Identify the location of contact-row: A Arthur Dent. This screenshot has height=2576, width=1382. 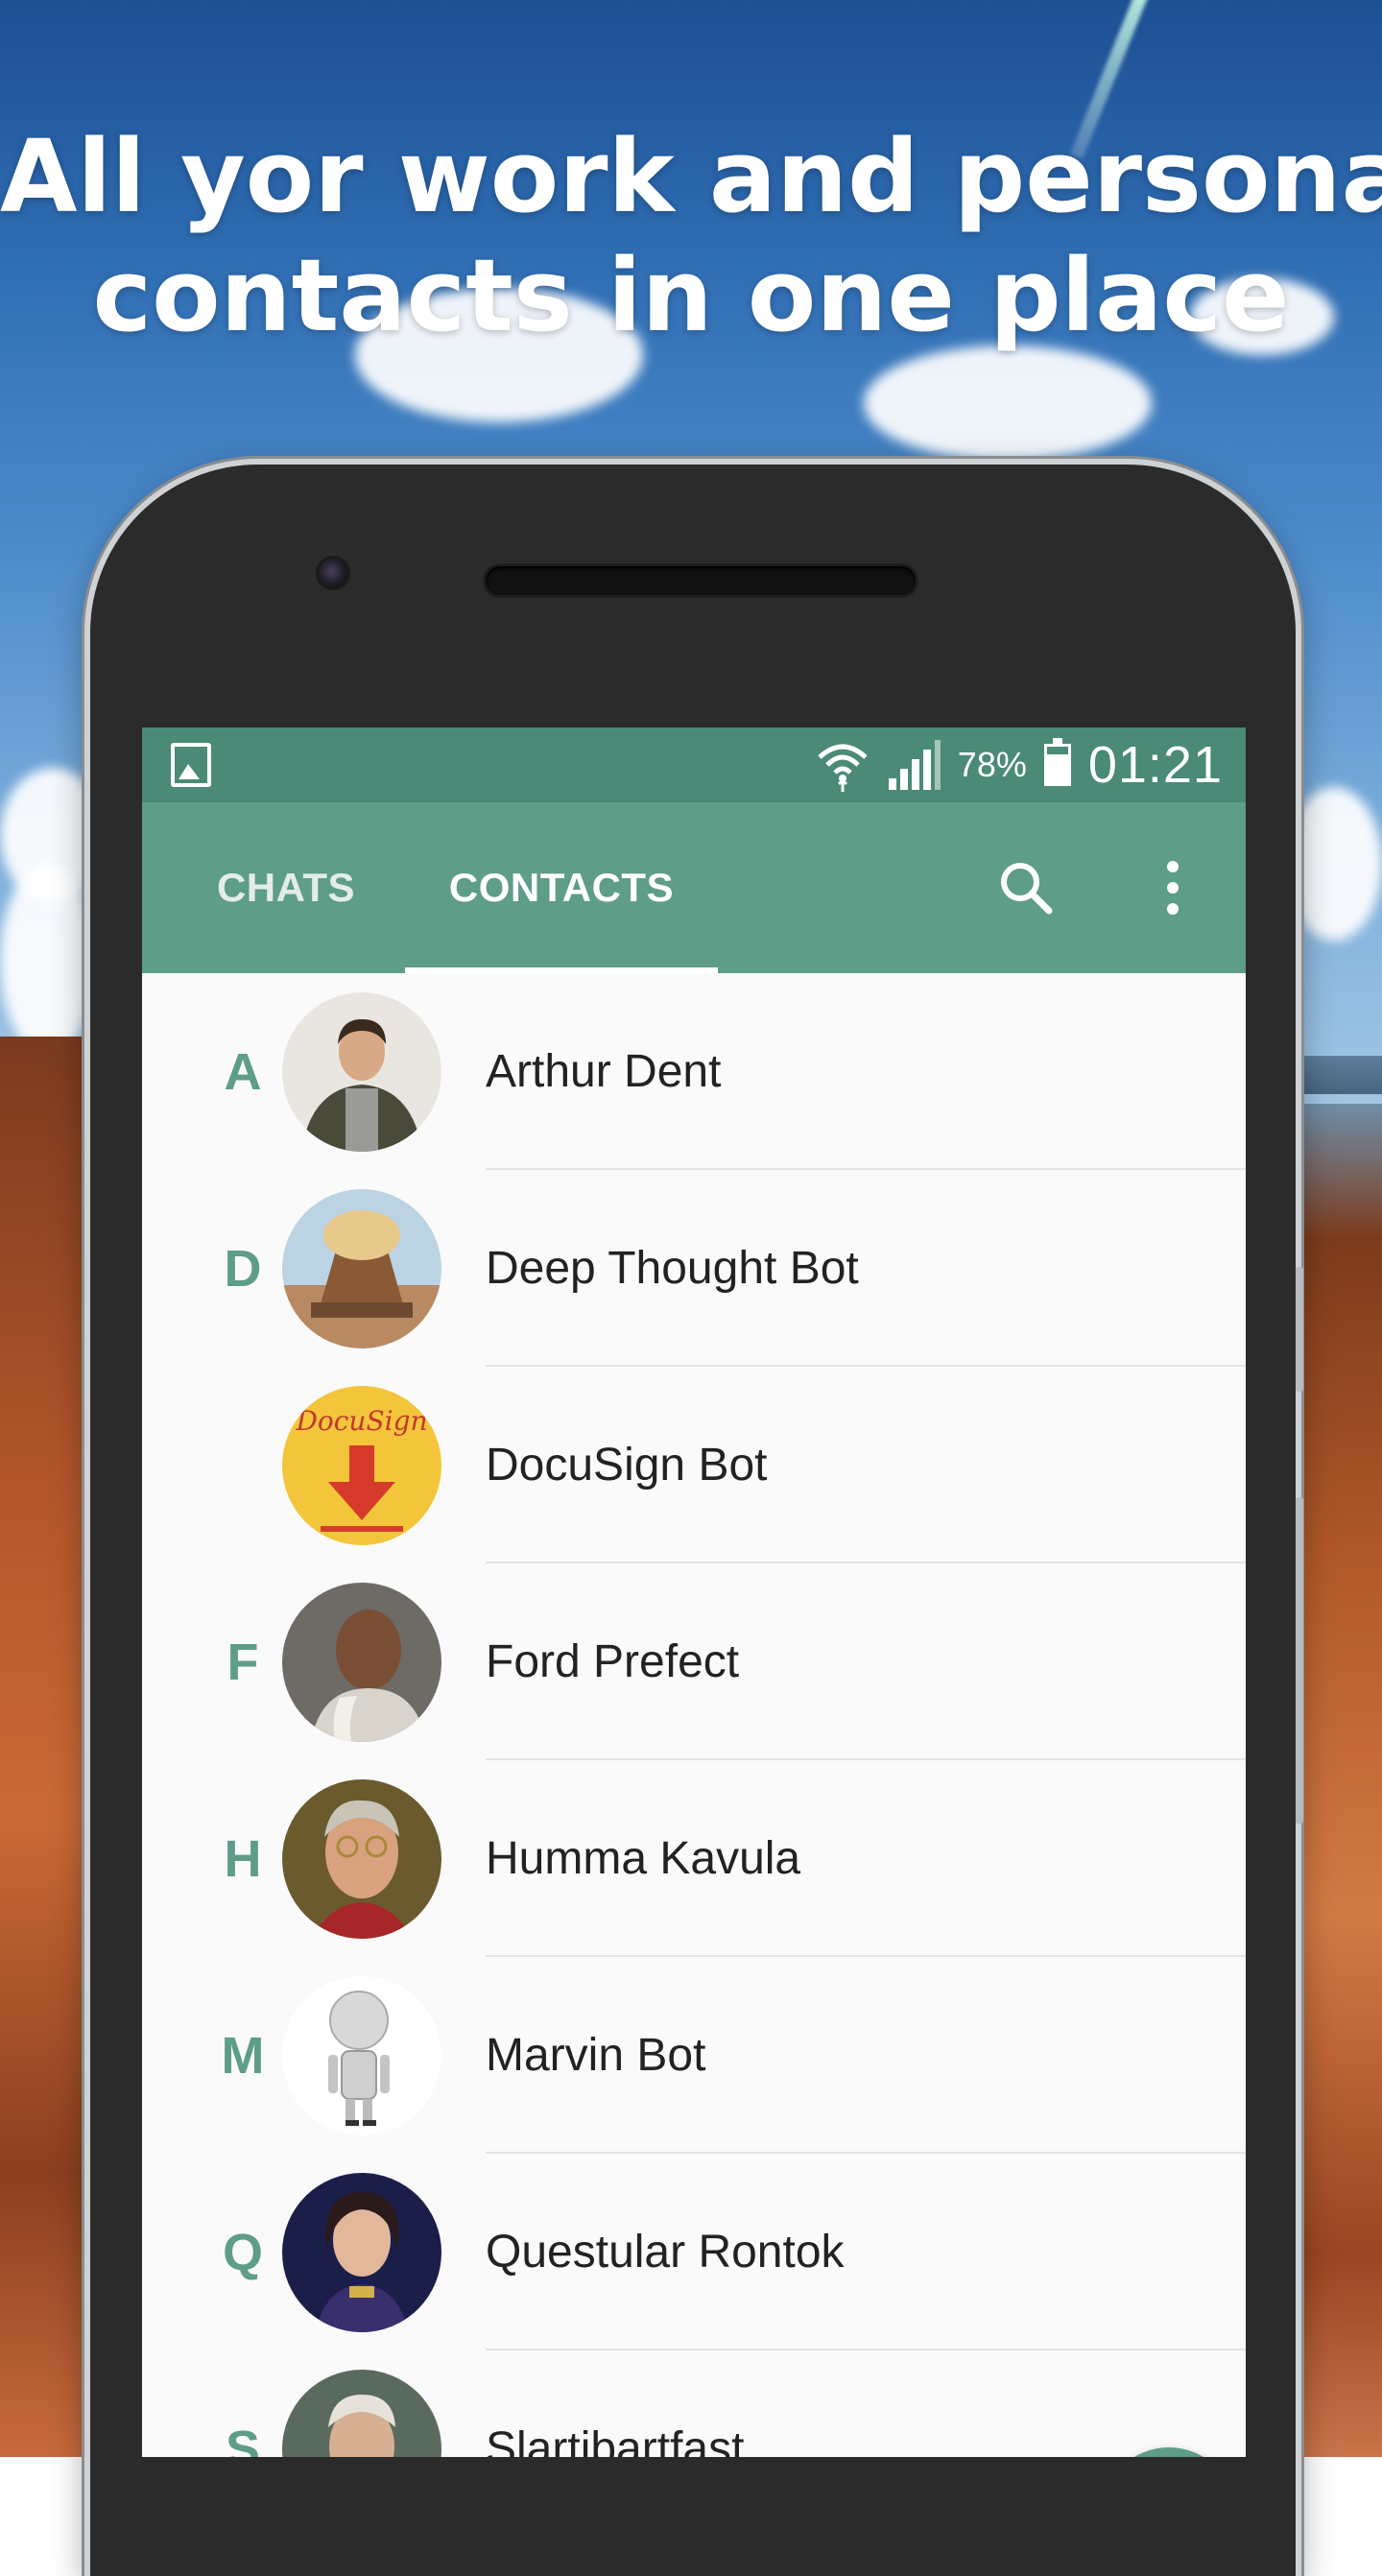
(694, 1071).